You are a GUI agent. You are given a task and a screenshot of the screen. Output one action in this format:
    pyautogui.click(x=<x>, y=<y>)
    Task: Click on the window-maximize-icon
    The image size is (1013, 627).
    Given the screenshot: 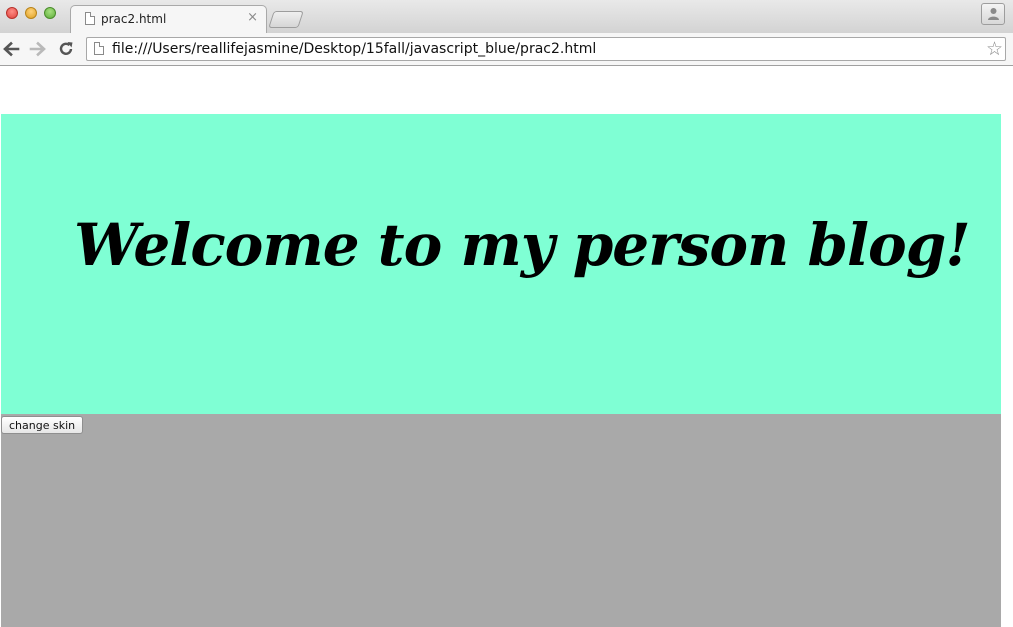 What is the action you would take?
    pyautogui.click(x=50, y=13)
    